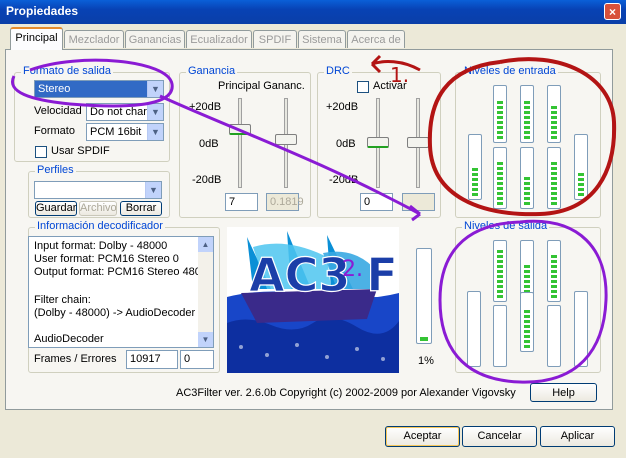 This screenshot has height=458, width=626. I want to click on errors-value: 0, so click(197, 359).